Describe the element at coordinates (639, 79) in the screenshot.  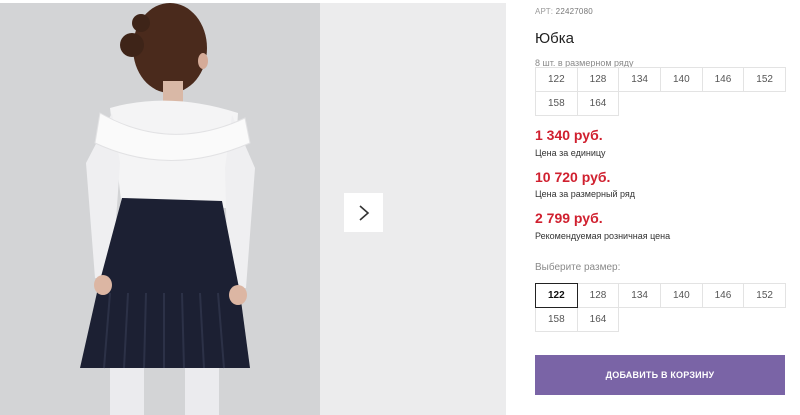
I see `row-size-cell: 134` at that location.